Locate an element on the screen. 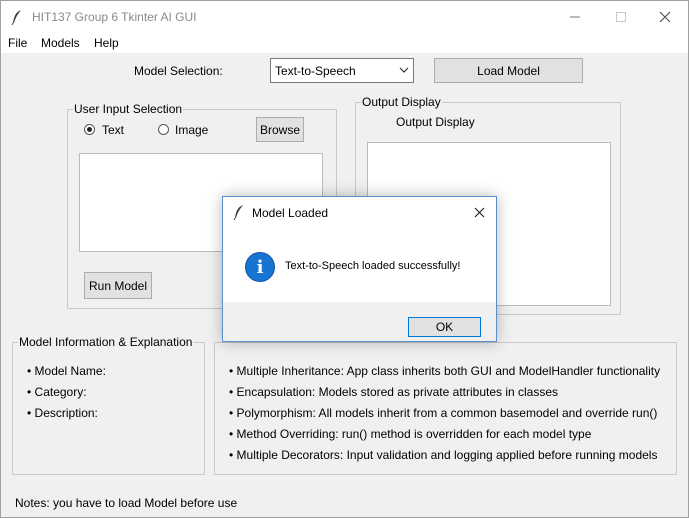  model-select-combobox: Text-to-Speech is located at coordinates (342, 70).